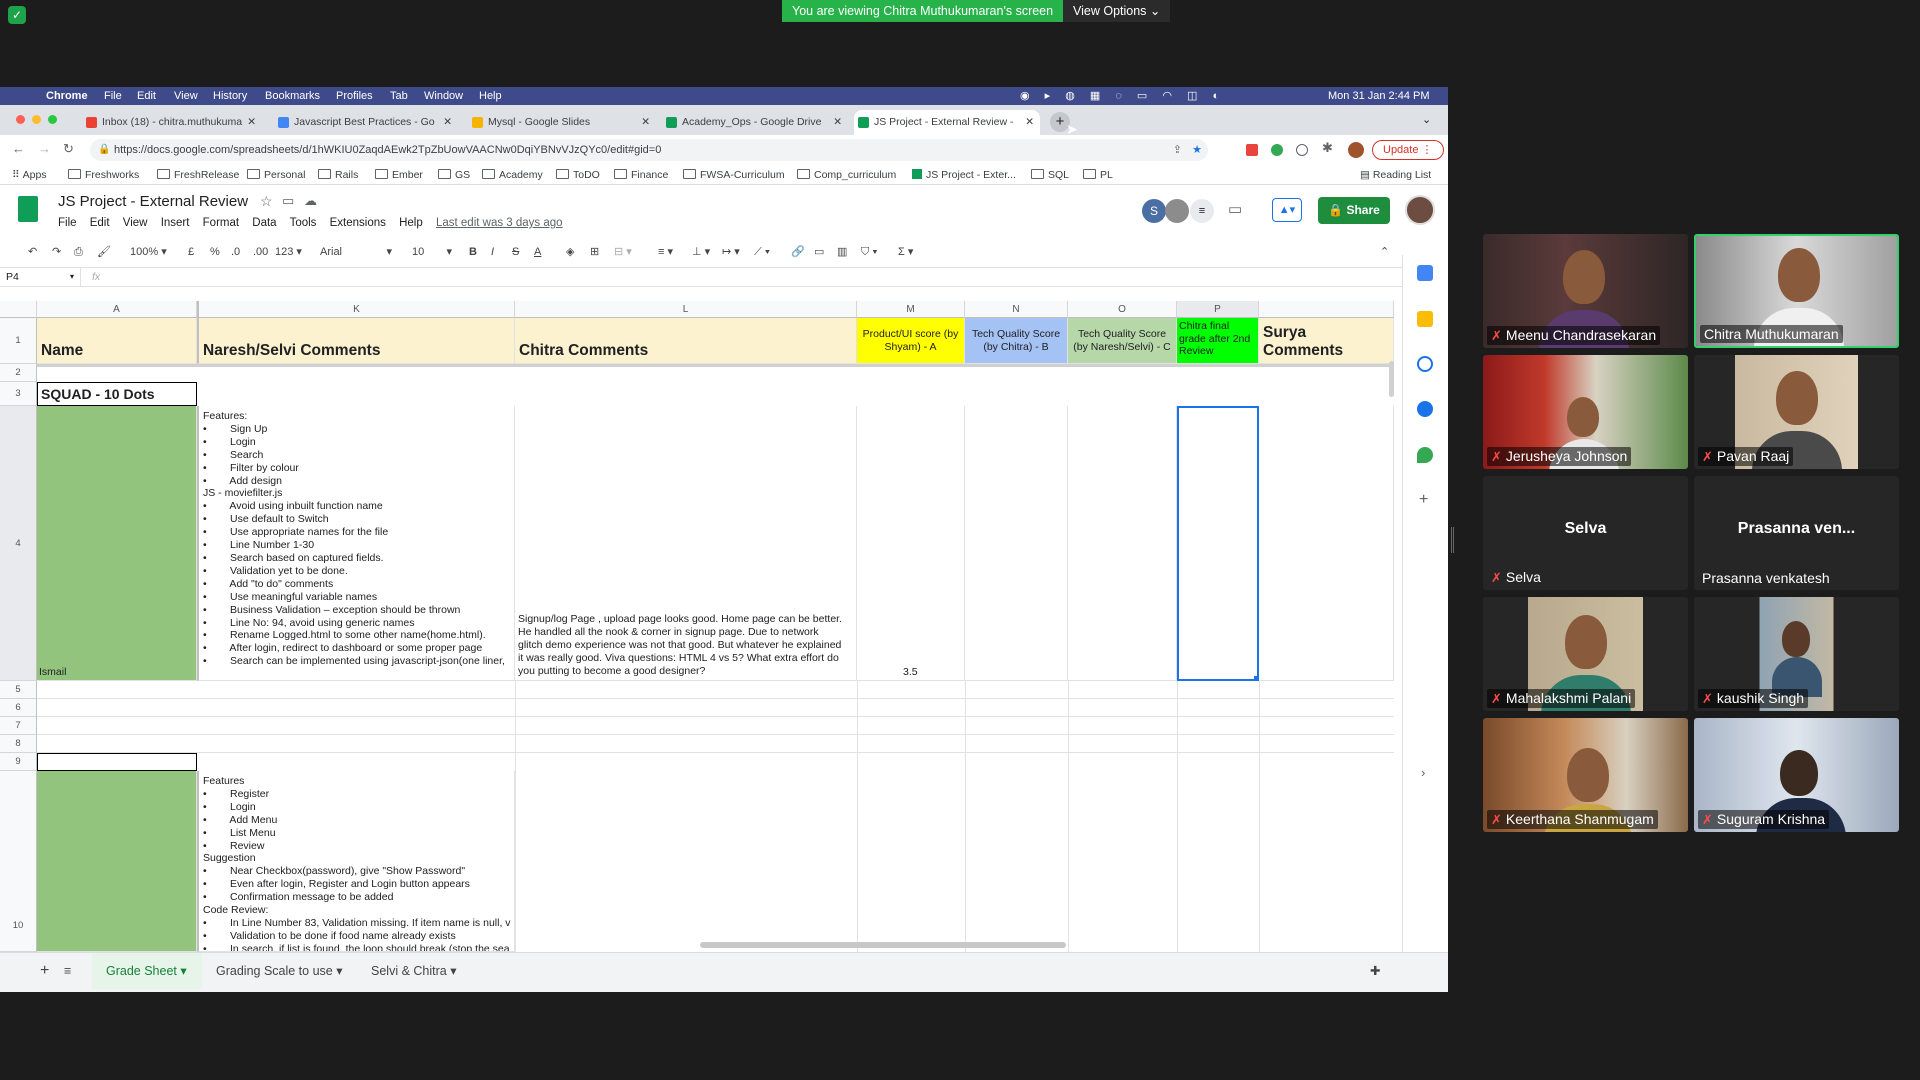  I want to click on bookmark-folder: Comp_curriculum, so click(846, 175).